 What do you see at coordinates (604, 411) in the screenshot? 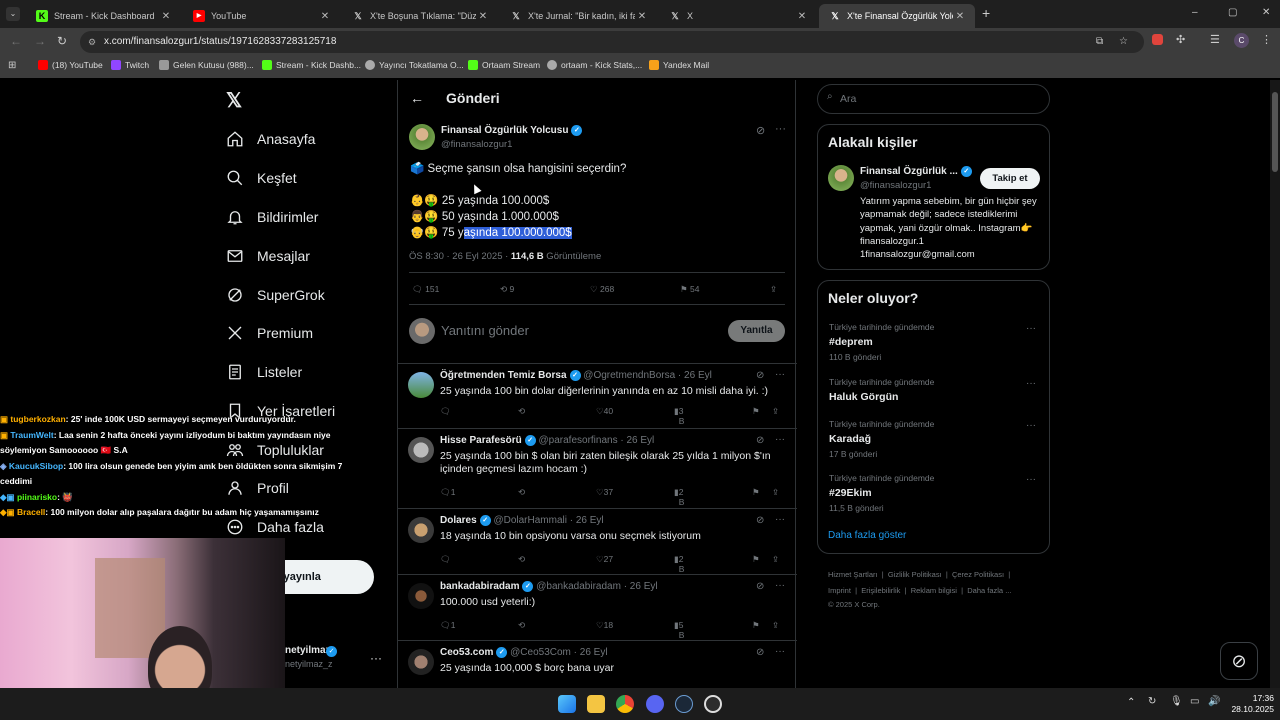
I see `heart-icon: ♡ 40` at bounding box center [604, 411].